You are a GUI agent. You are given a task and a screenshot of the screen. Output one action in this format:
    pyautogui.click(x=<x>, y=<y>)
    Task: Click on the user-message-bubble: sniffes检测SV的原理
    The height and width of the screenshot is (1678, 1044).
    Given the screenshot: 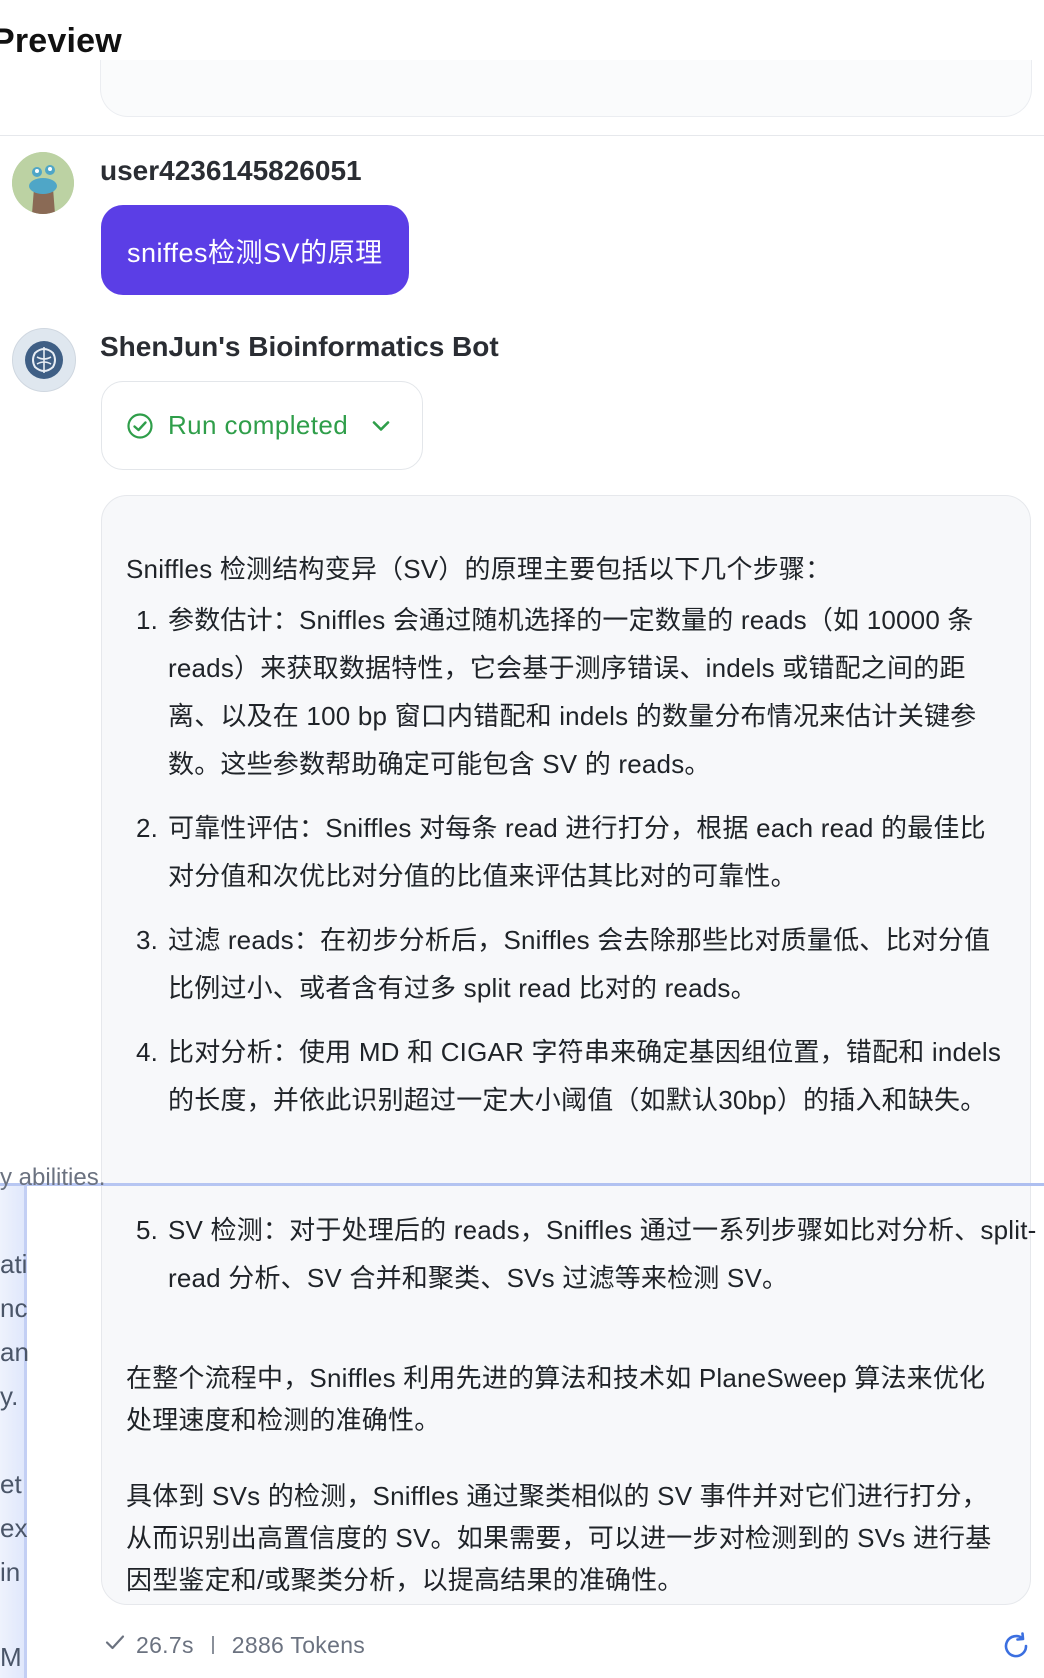 What is the action you would take?
    pyautogui.click(x=255, y=250)
    